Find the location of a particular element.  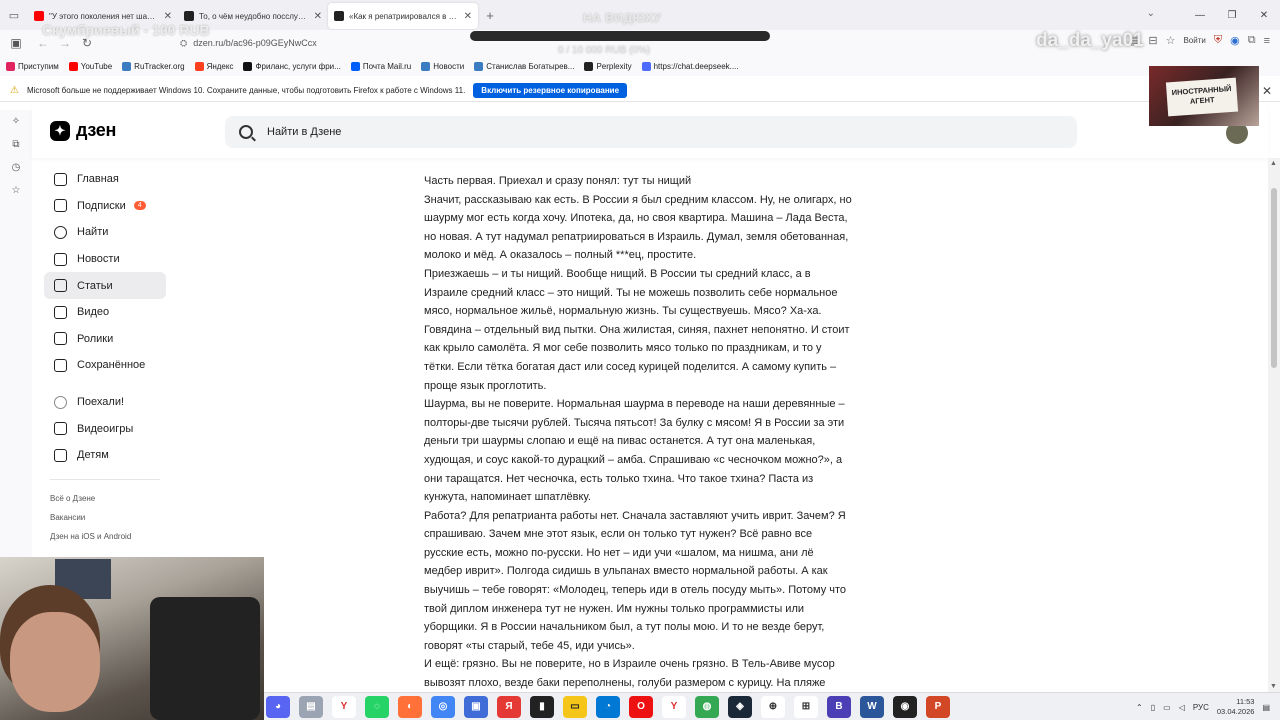

terminal-icon: ▮ is located at coordinates (542, 706).